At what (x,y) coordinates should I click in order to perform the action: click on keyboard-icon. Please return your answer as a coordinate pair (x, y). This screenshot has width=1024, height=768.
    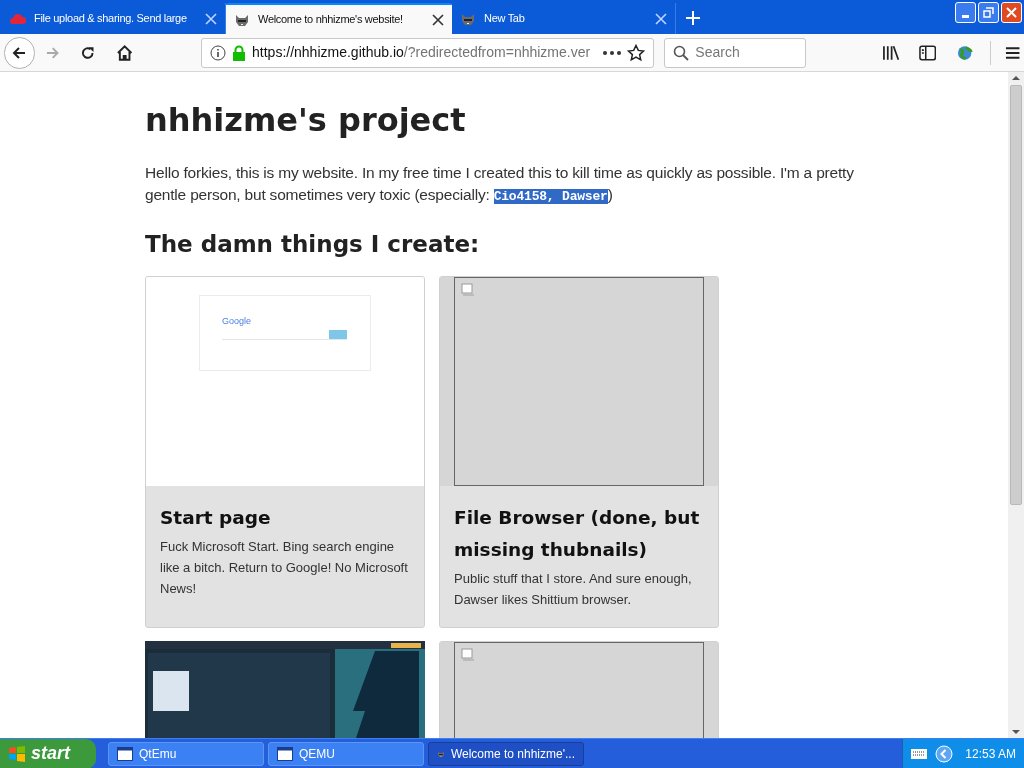
    Looking at the image, I should click on (919, 753).